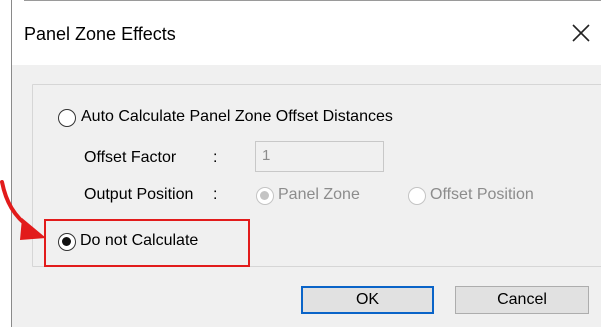 Image resolution: width=601 pixels, height=327 pixels. What do you see at coordinates (130, 157) in the screenshot?
I see `offset-factor-label: Offset Factor` at bounding box center [130, 157].